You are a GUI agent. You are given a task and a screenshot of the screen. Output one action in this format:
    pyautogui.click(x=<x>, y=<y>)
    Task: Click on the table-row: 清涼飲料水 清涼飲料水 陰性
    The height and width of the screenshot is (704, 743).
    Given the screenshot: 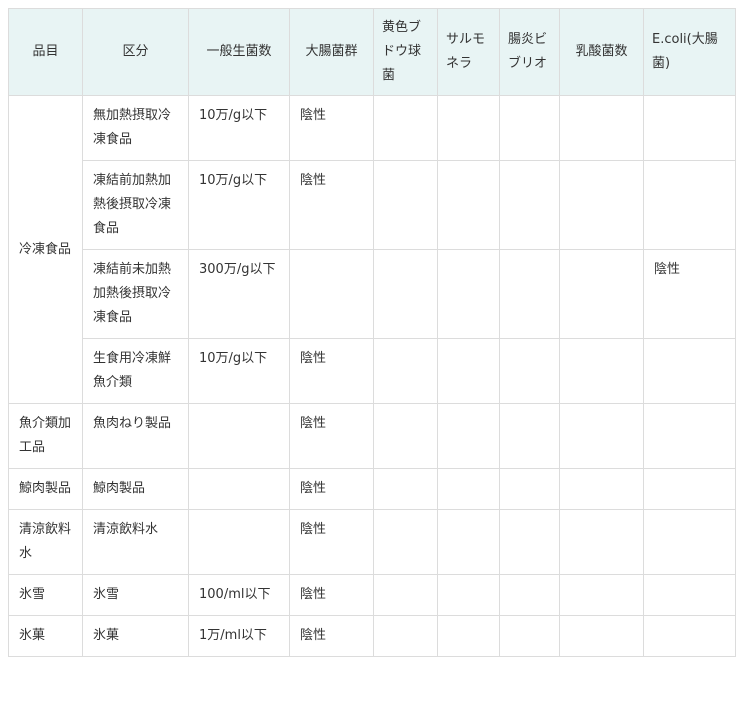 What is the action you would take?
    pyautogui.click(x=372, y=542)
    